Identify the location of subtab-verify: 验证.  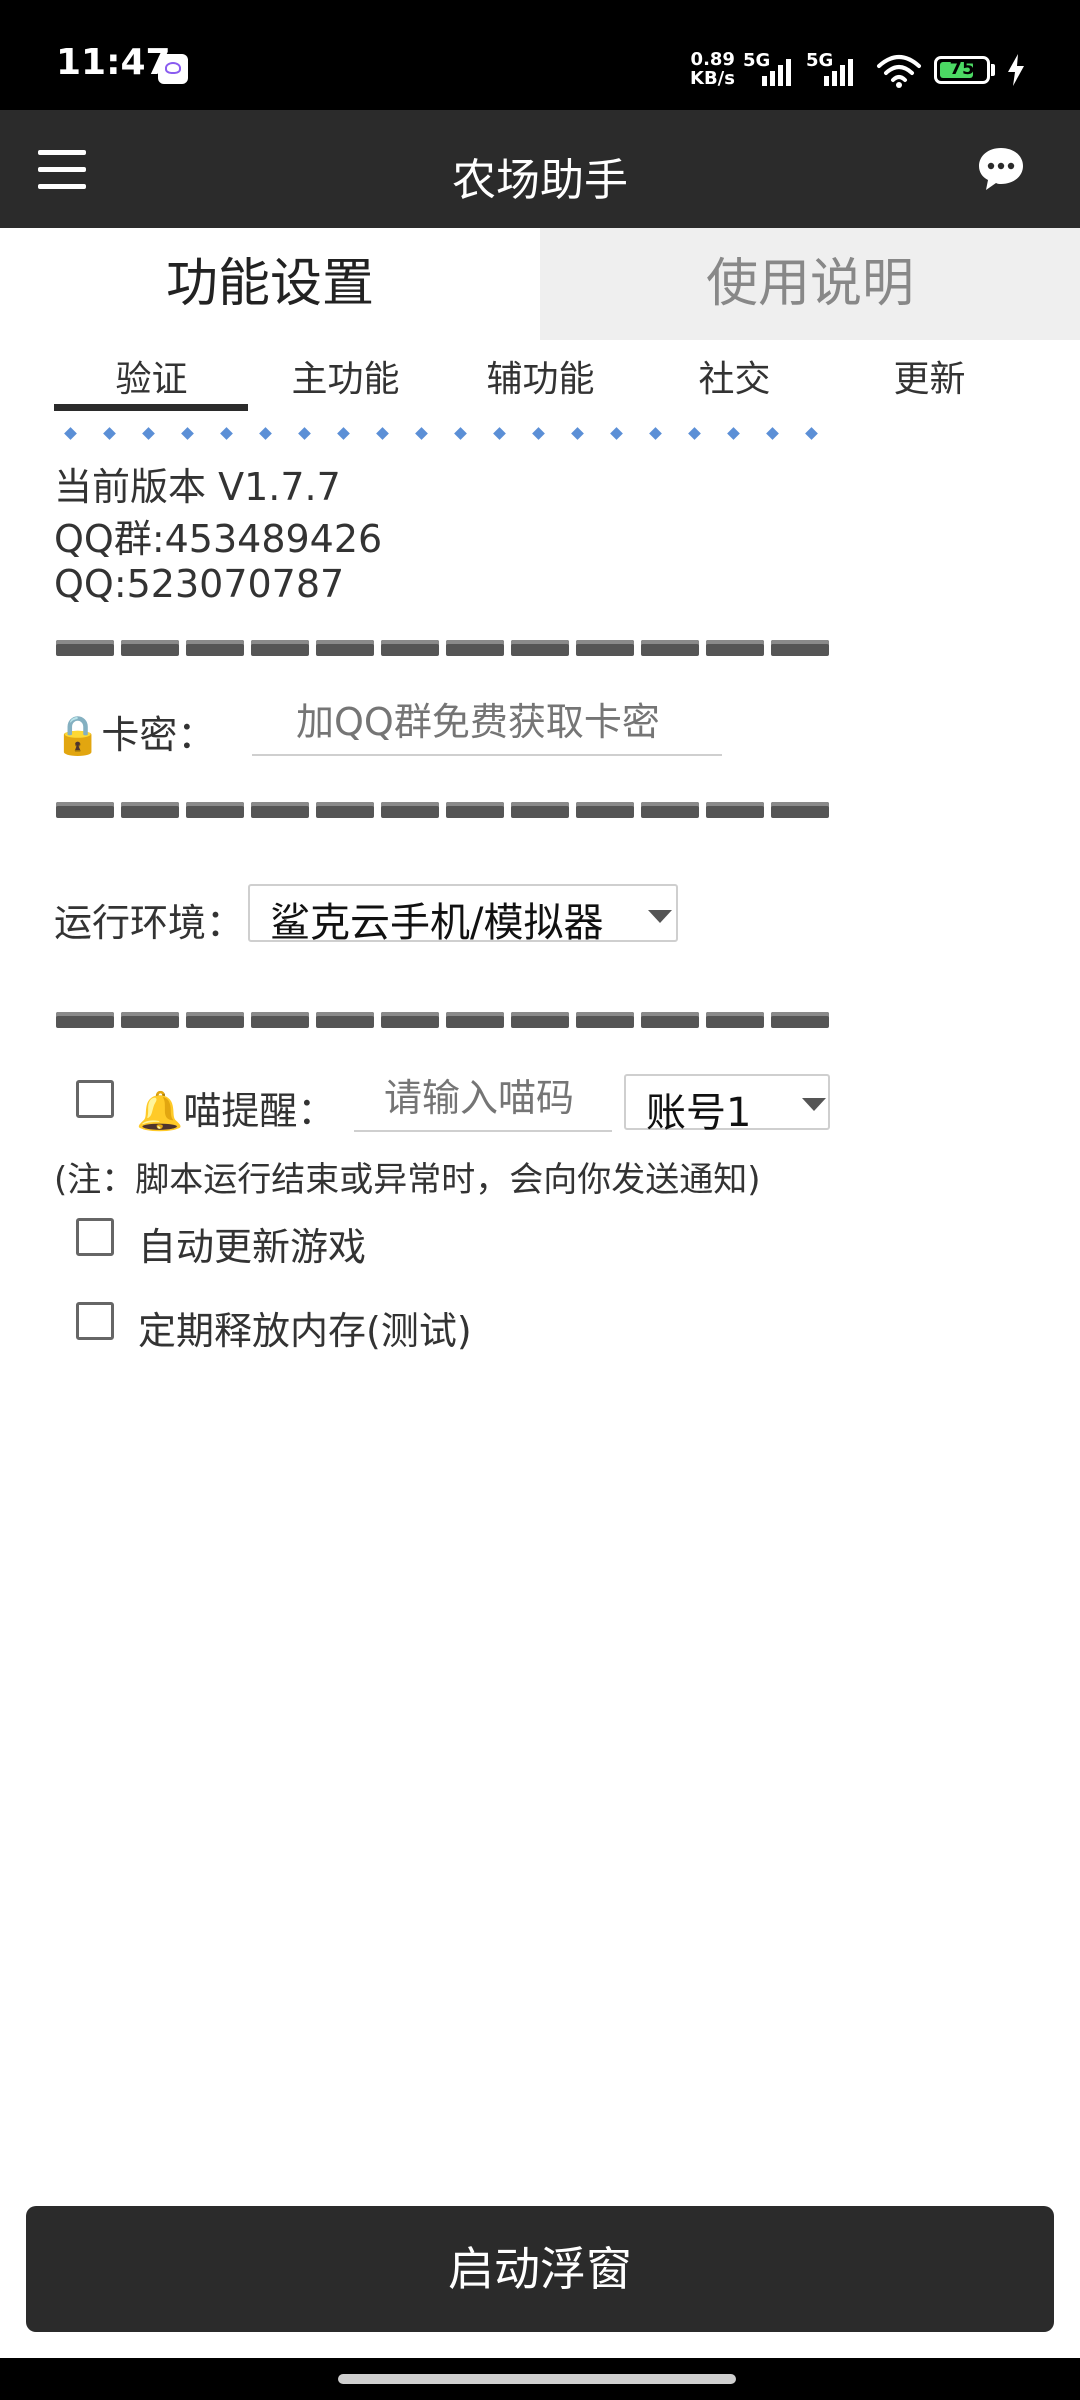
(151, 378).